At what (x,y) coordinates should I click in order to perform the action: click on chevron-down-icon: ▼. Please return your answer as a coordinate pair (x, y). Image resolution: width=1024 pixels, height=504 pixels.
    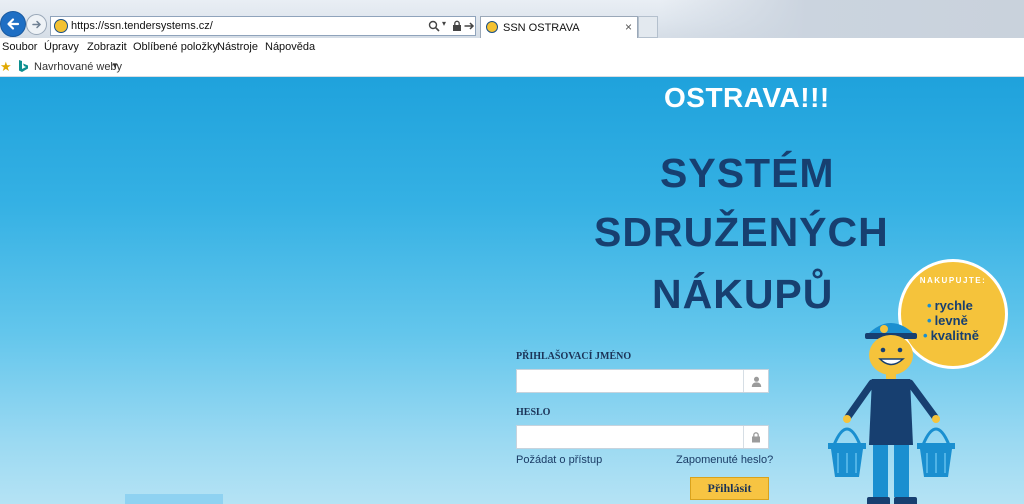
    Looking at the image, I should click on (115, 65).